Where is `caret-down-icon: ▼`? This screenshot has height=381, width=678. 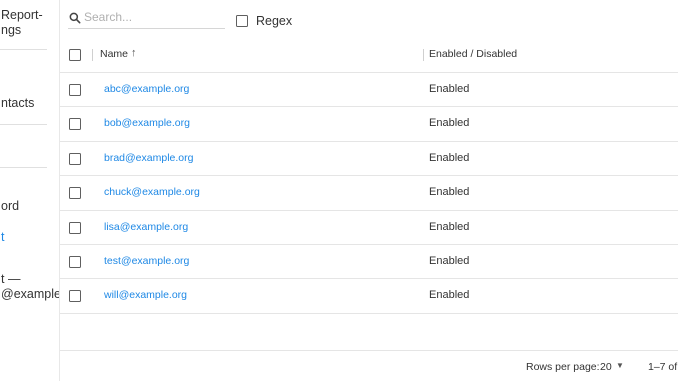 caret-down-icon: ▼ is located at coordinates (620, 365).